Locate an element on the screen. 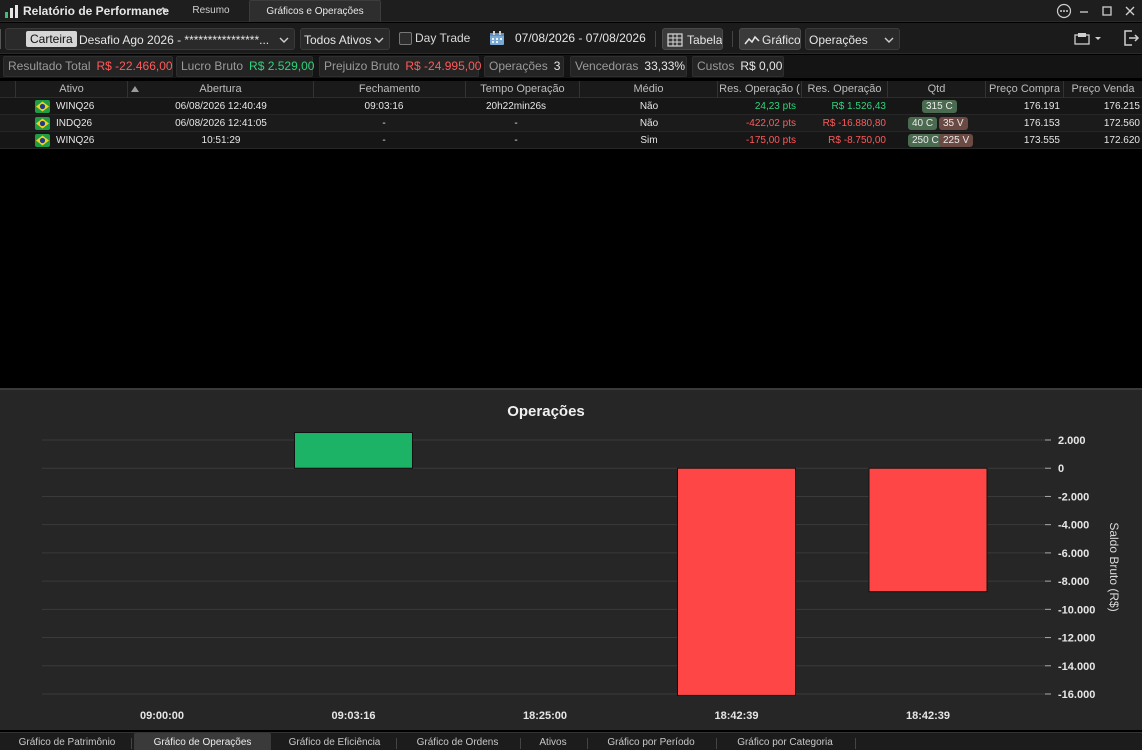  cell-preco-venda: 172.560 is located at coordinates (1121, 123).